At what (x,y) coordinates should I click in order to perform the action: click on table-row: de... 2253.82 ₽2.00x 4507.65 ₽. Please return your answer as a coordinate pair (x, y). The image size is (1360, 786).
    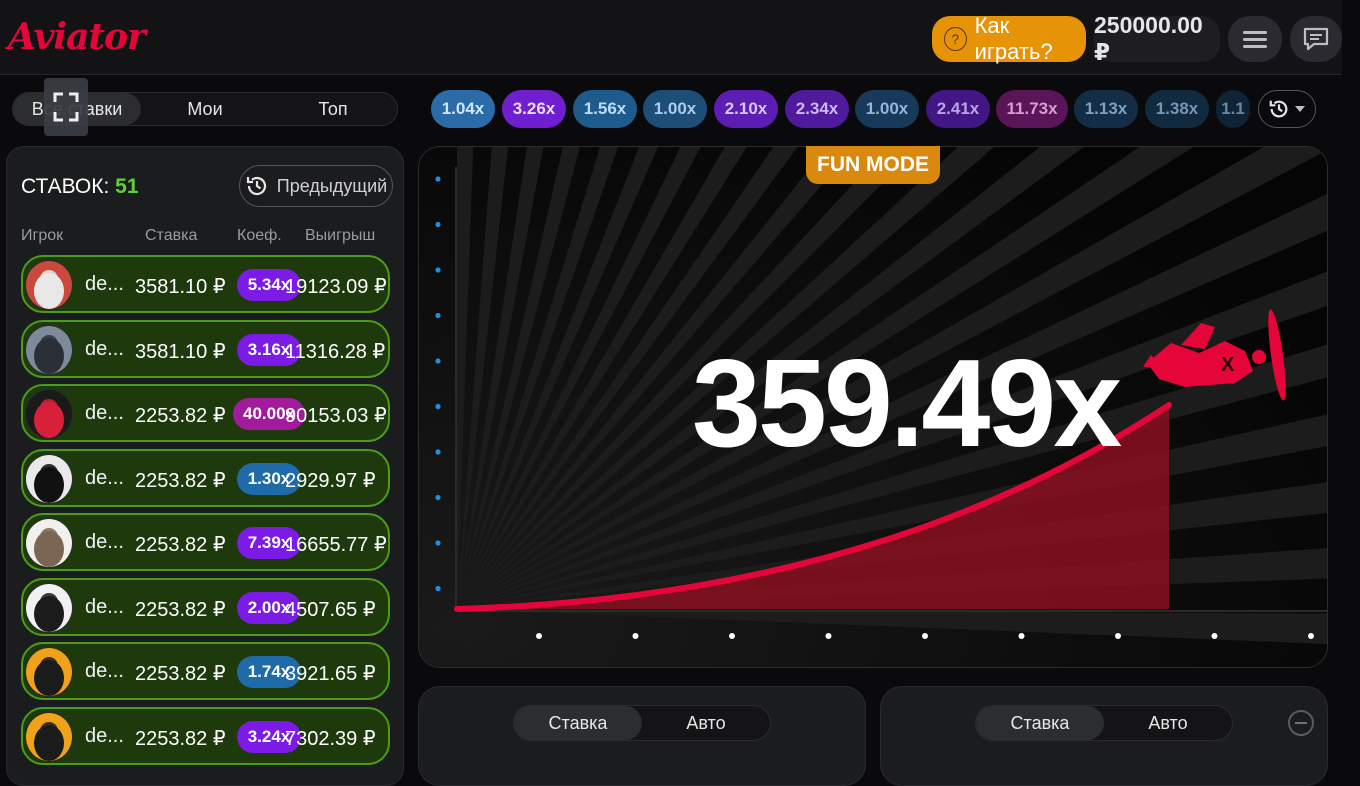
    Looking at the image, I should click on (205, 606).